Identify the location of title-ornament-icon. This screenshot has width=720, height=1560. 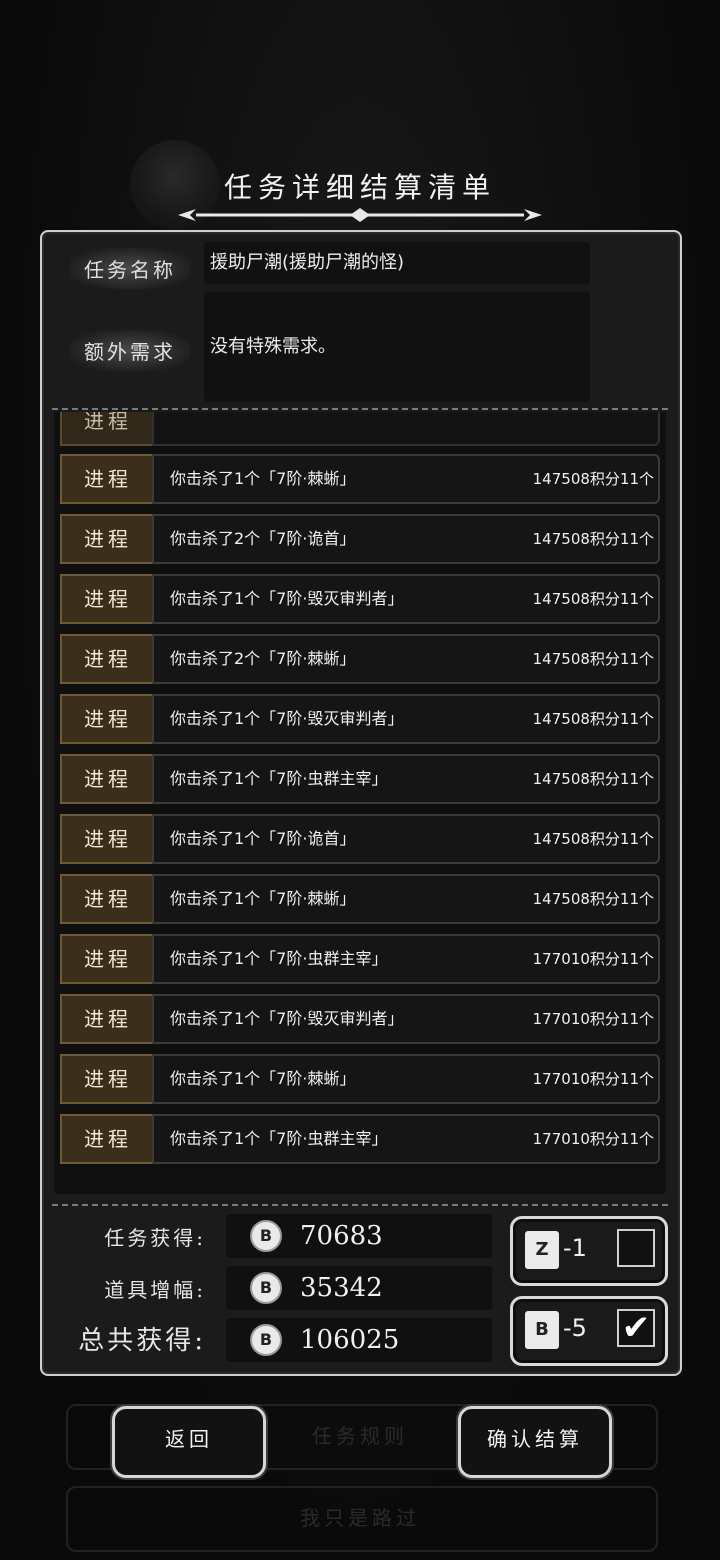
(360, 215).